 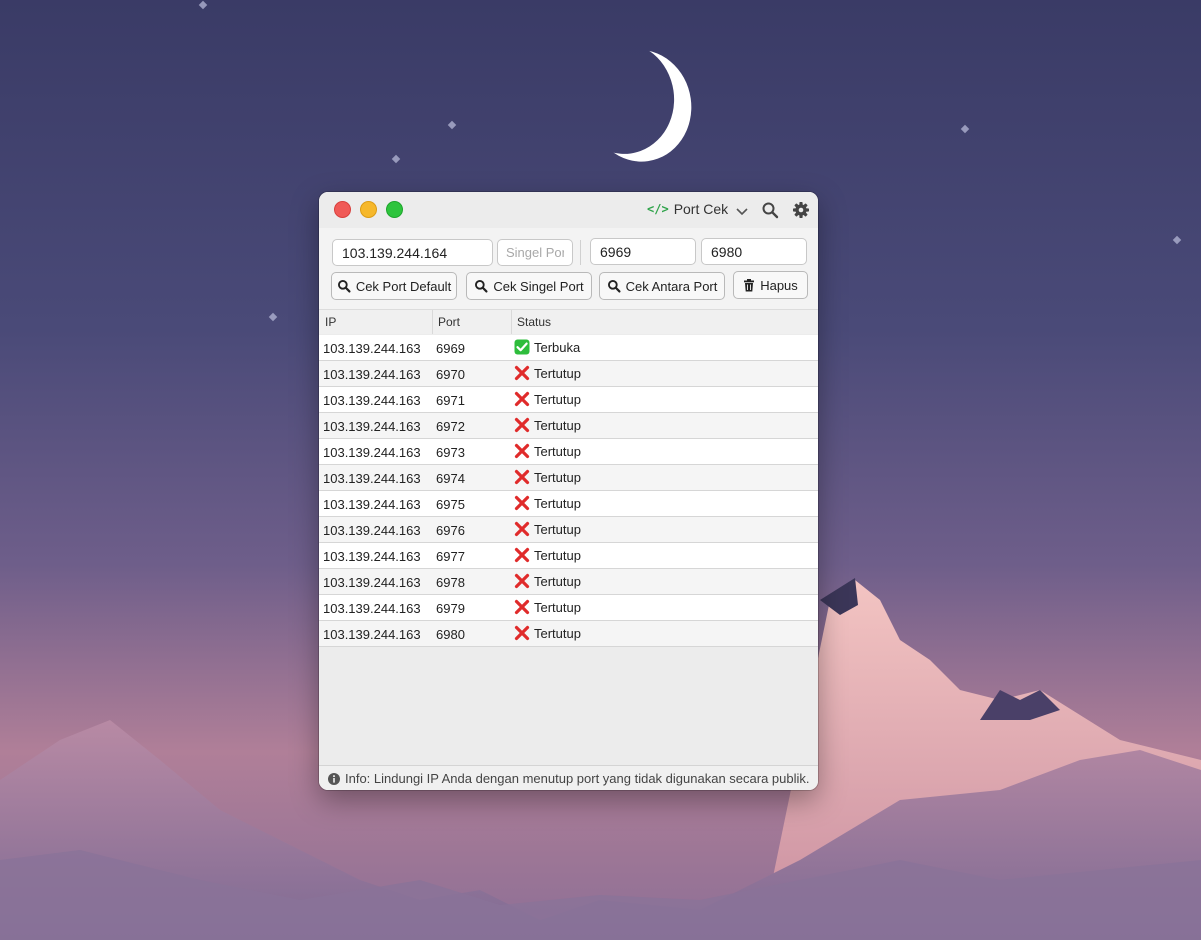 I want to click on check-port-range-button: Cek Antara Port, so click(x=662, y=286).